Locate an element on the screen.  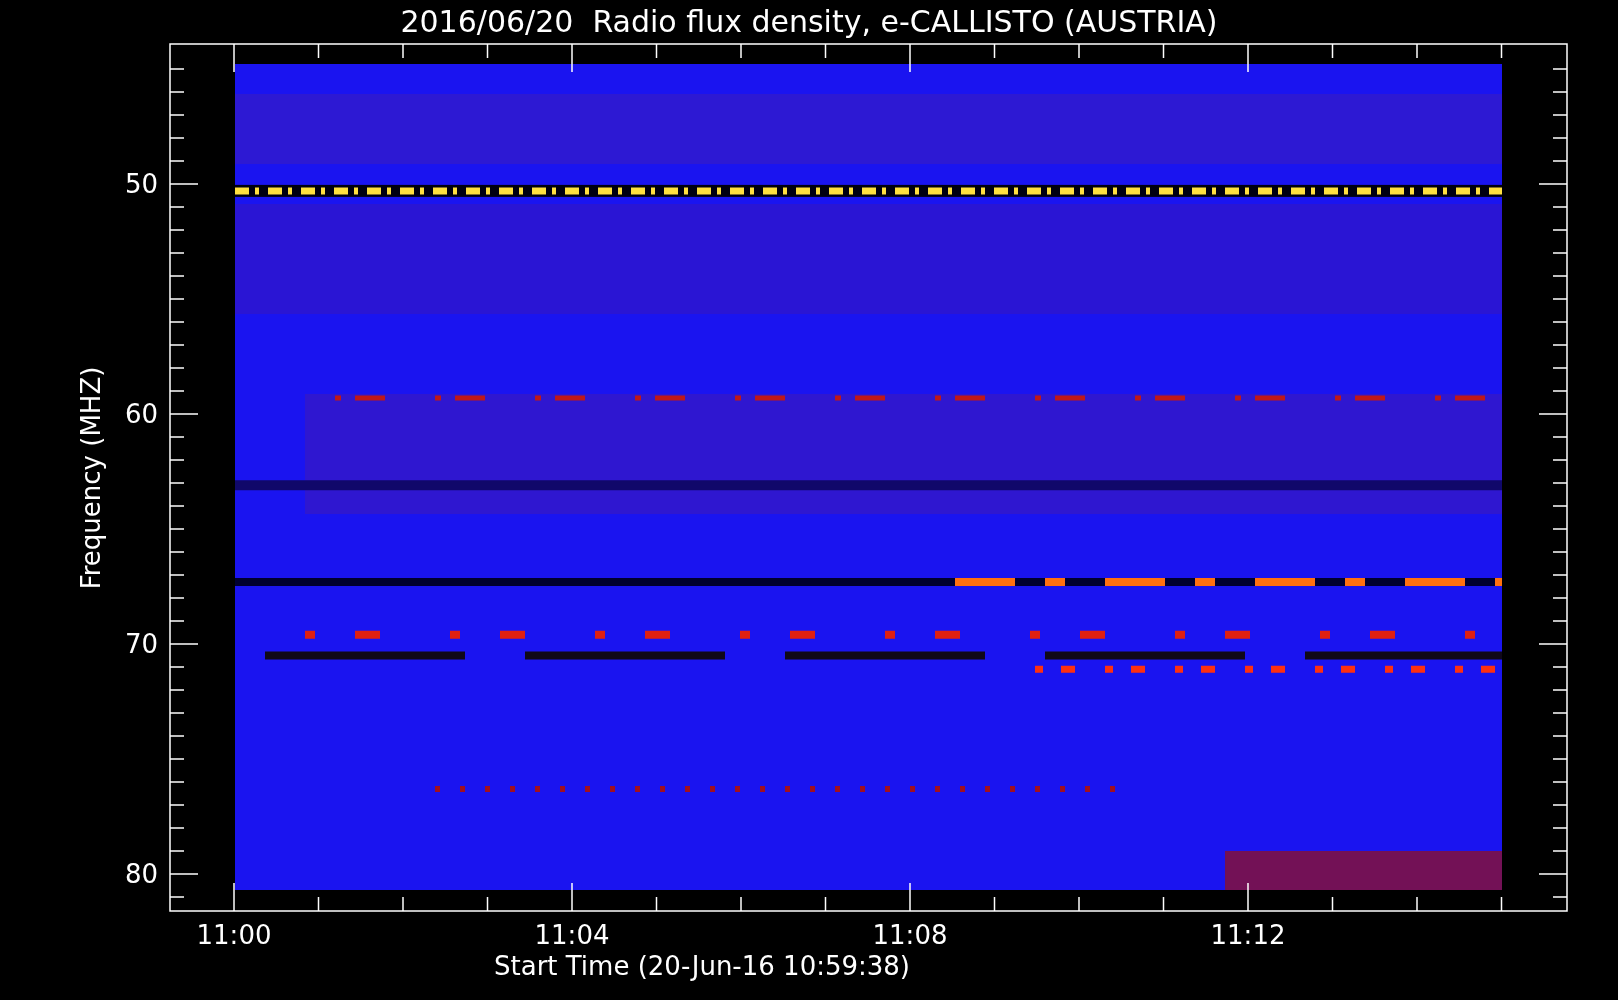
x-tick-label: 11:00 is located at coordinates (234, 935).